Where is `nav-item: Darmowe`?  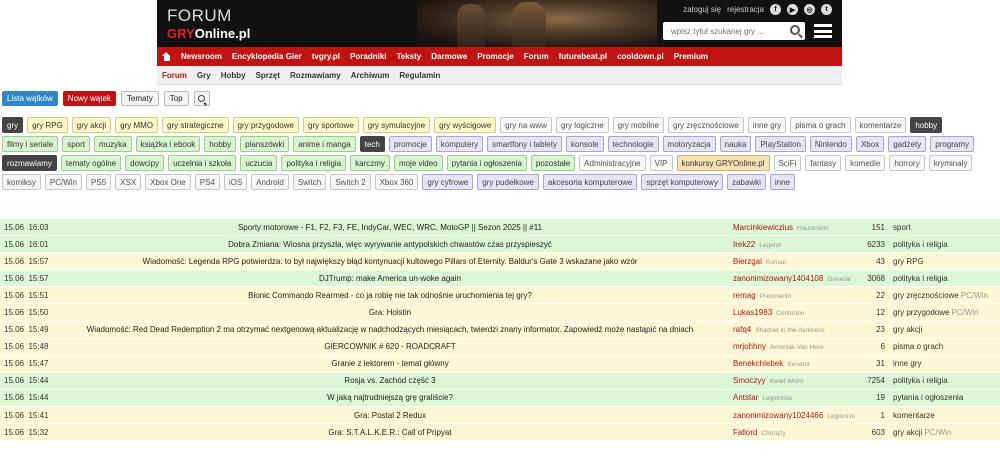 nav-item: Darmowe is located at coordinates (449, 56).